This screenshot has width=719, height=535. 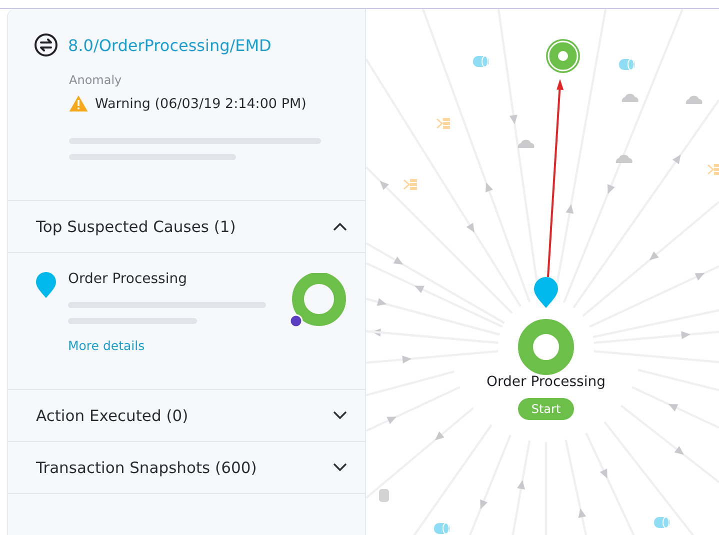 What do you see at coordinates (546, 382) in the screenshot?
I see `node-label: Order Processing` at bounding box center [546, 382].